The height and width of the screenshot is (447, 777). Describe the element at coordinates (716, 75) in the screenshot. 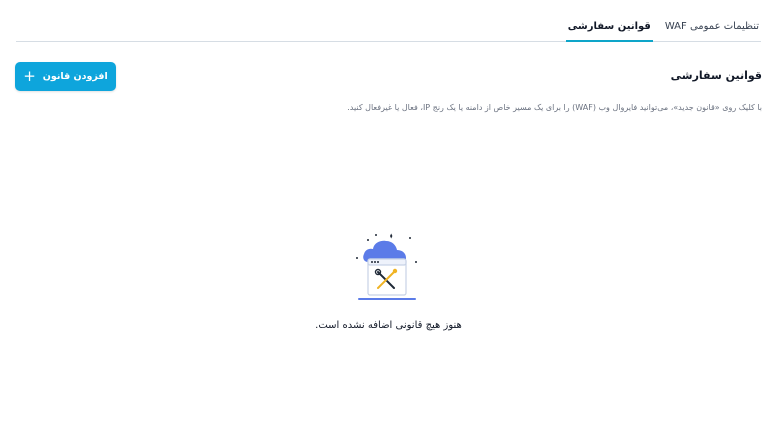

I see `section-title: قوانین سفارشی` at that location.